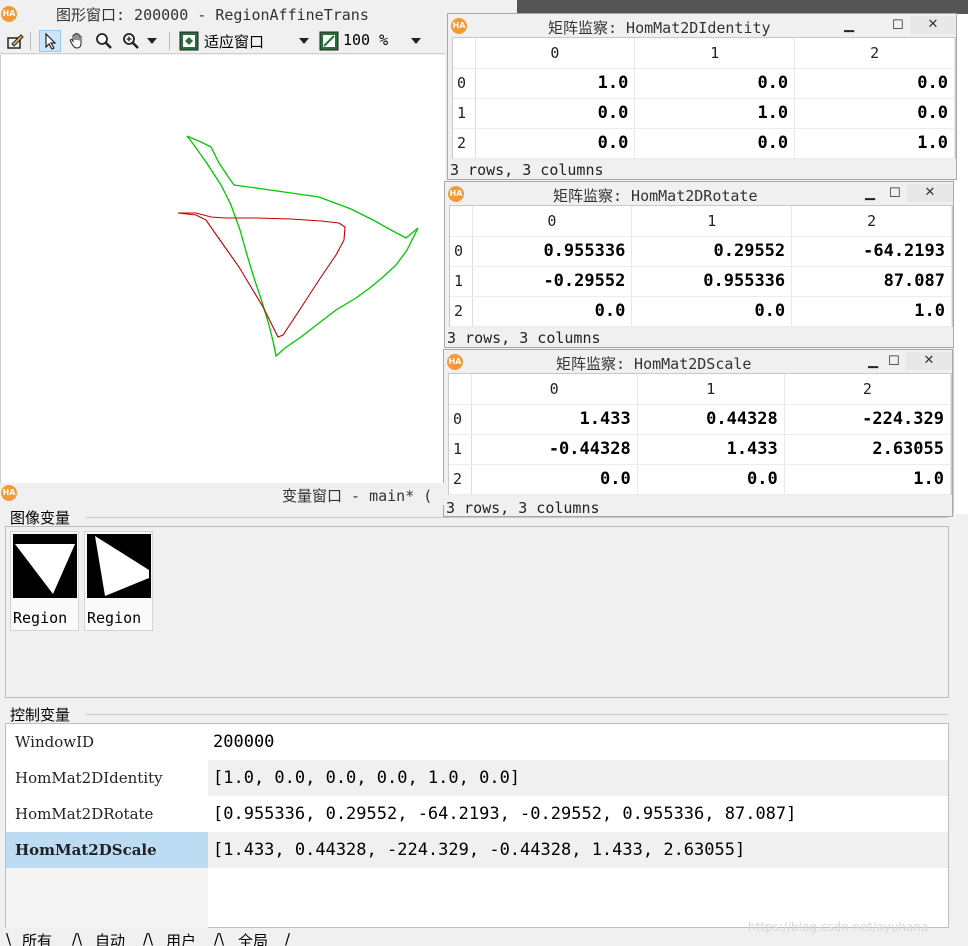 This screenshot has width=968, height=946. I want to click on section-divider, so click(517, 714).